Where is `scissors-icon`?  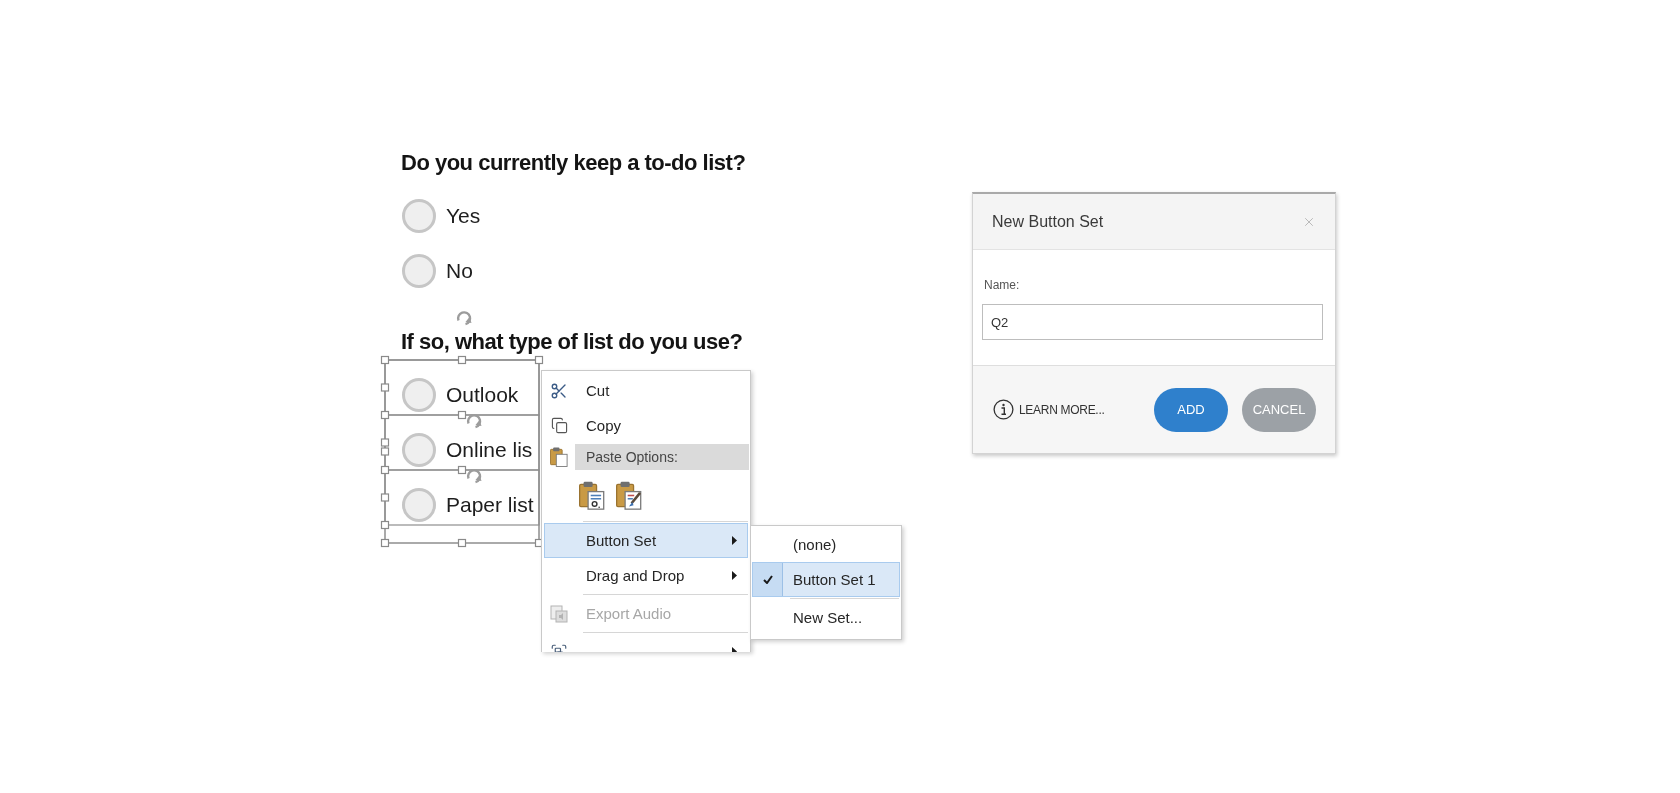
scissors-icon is located at coordinates (559, 390).